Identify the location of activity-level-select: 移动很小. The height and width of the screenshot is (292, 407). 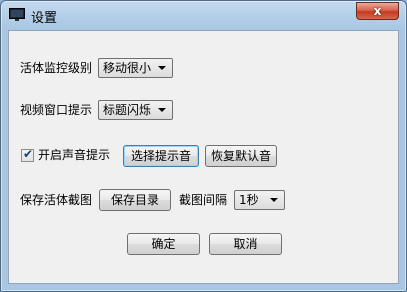
(135, 68).